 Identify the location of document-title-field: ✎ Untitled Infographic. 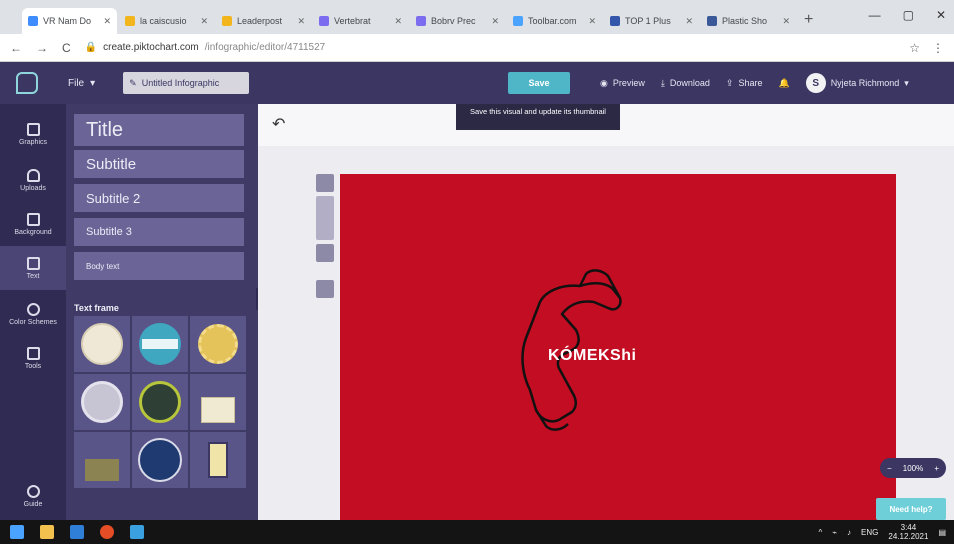
(186, 83).